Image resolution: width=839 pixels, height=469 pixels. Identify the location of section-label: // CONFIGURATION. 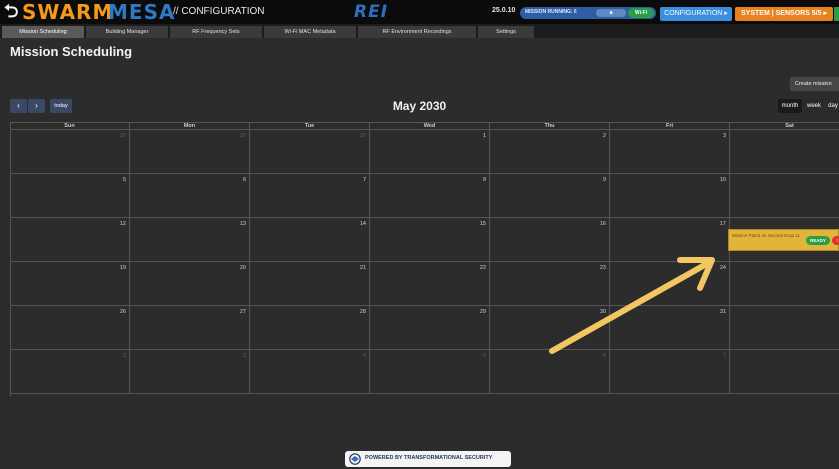
(219, 11).